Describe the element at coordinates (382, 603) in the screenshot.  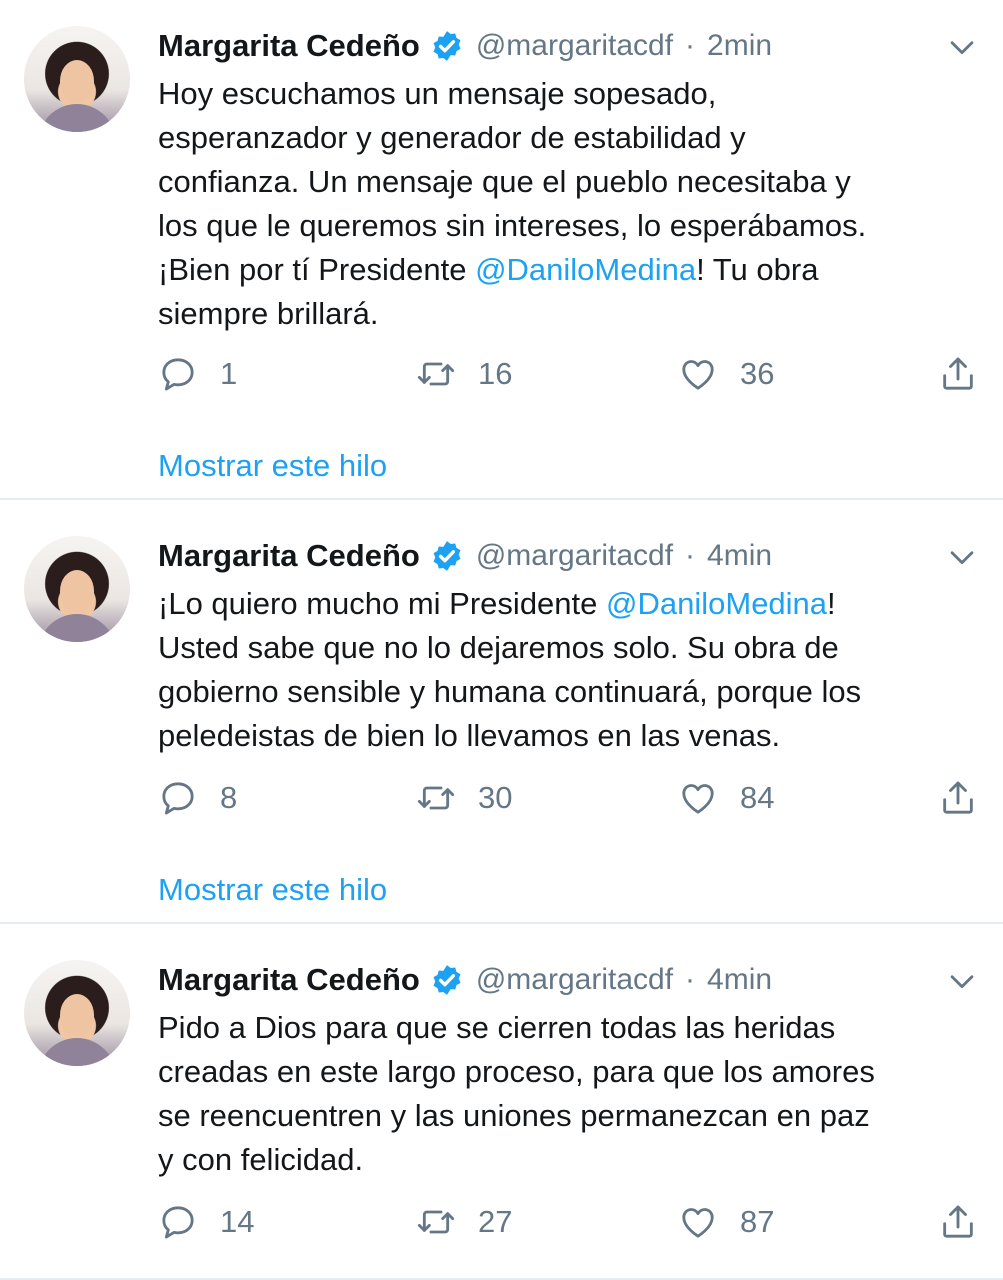
I see `tweet-text-start: ¡Lo quiero mucho mi Presidente` at that location.